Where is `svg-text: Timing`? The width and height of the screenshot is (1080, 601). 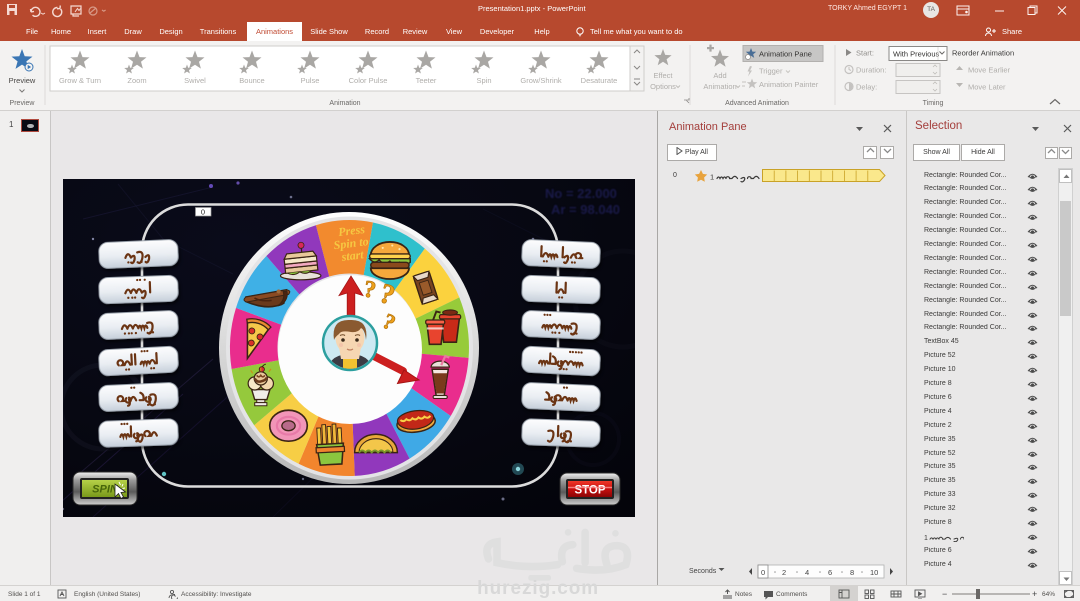 svg-text: Timing is located at coordinates (933, 103).